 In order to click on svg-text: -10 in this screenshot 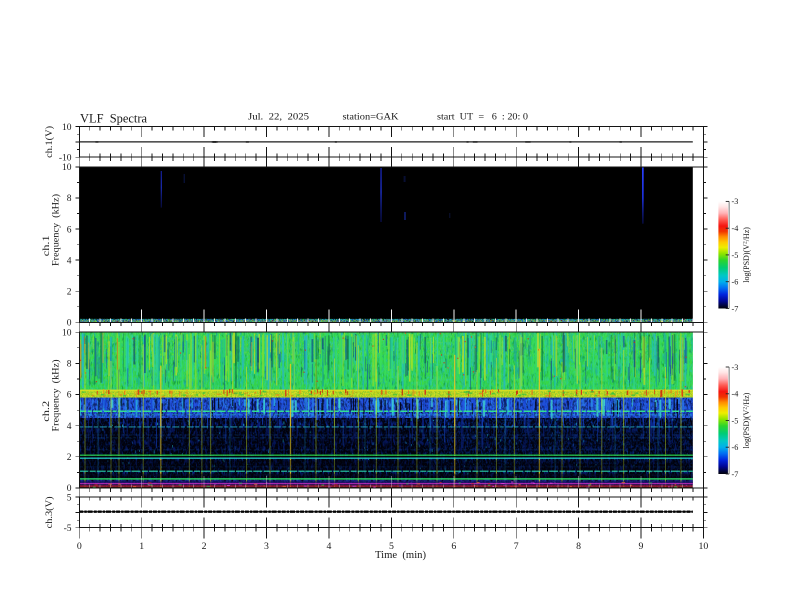, I will do `click(65, 158)`.